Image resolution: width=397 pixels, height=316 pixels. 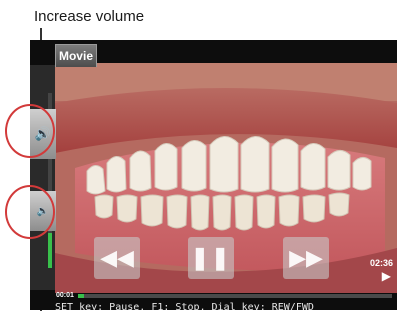 What do you see at coordinates (50, 250) in the screenshot?
I see `volume-level-fill` at bounding box center [50, 250].